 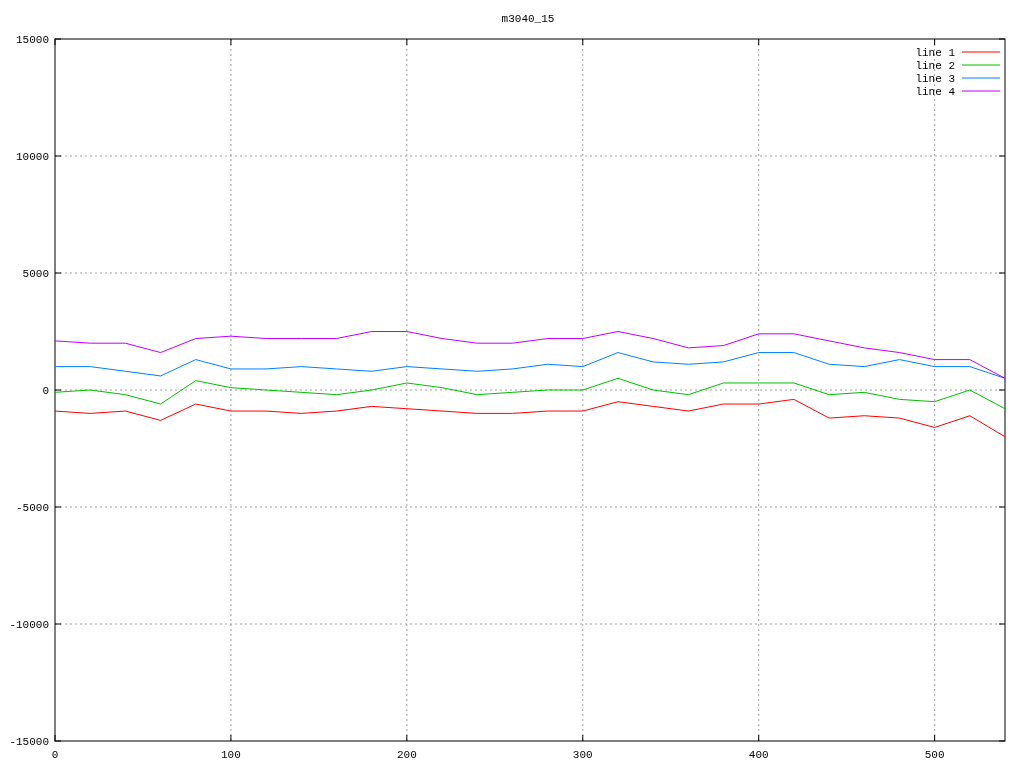 What do you see at coordinates (934, 755) in the screenshot?
I see `x-tick-label: 500` at bounding box center [934, 755].